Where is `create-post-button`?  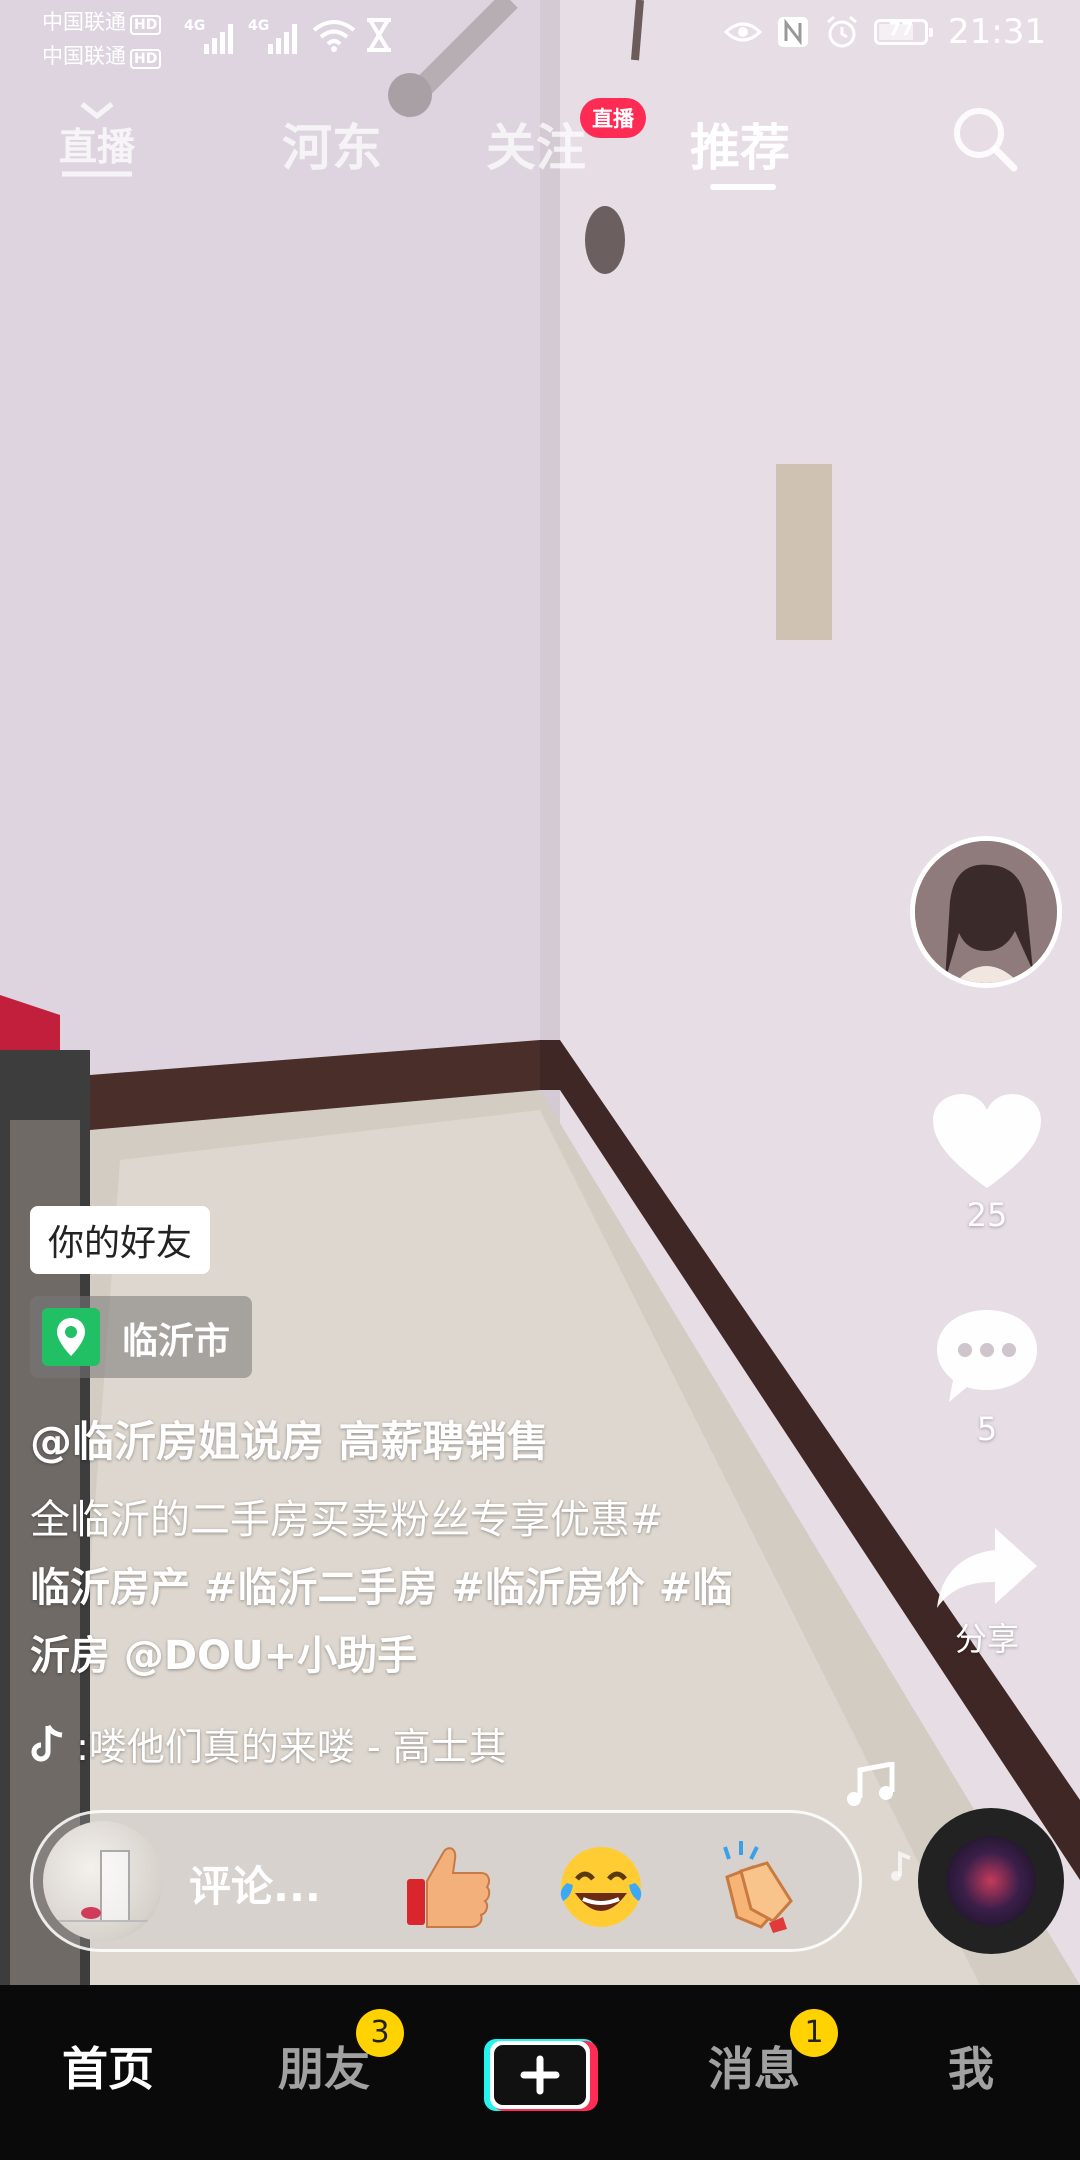 create-post-button is located at coordinates (540, 2075).